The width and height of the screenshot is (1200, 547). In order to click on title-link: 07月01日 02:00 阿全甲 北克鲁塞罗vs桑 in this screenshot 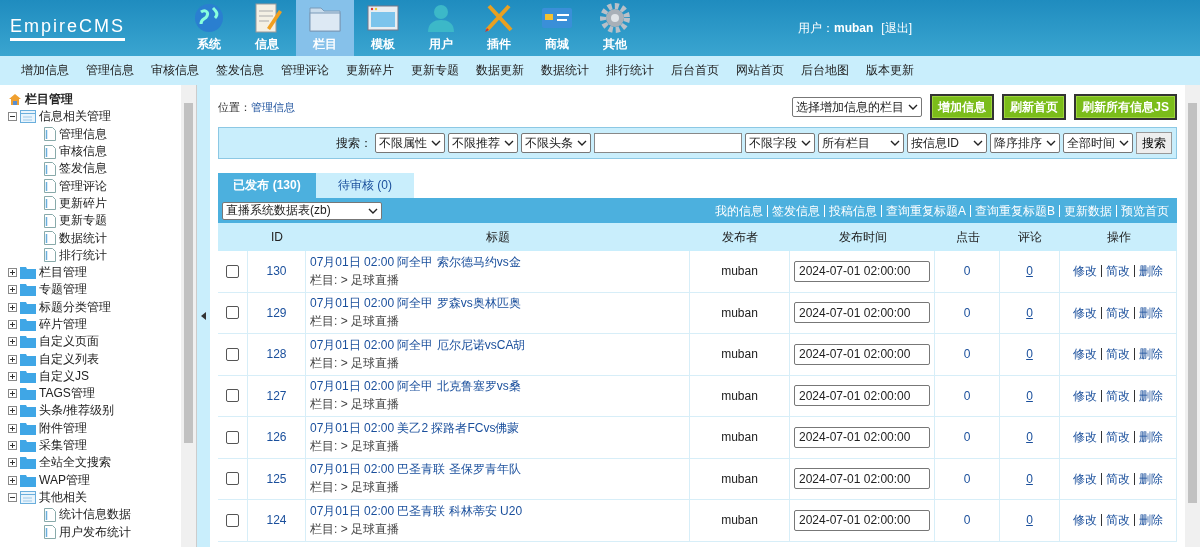, I will do `click(415, 387)`.